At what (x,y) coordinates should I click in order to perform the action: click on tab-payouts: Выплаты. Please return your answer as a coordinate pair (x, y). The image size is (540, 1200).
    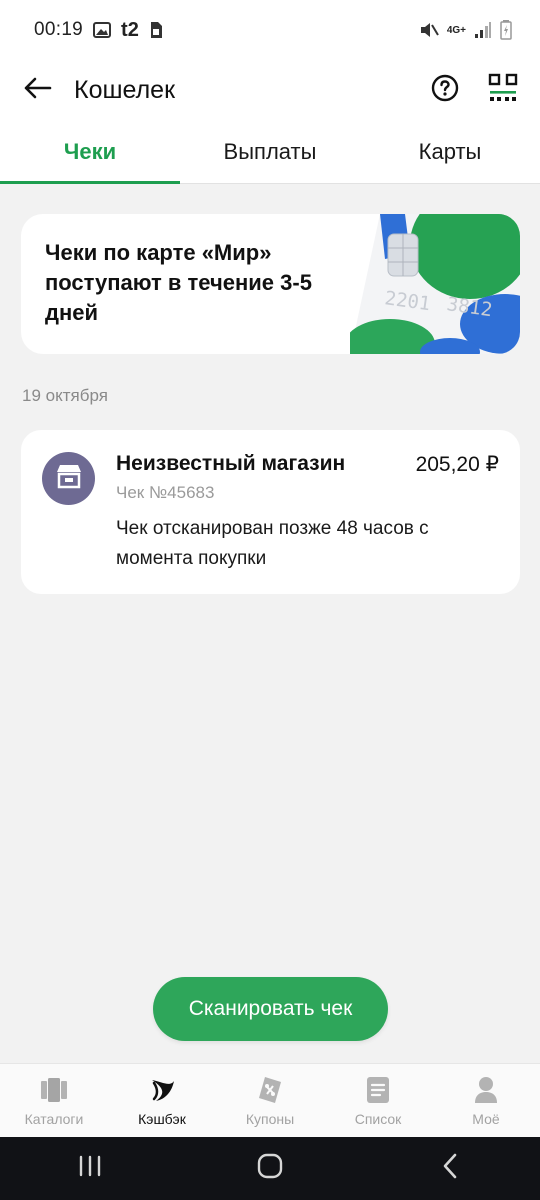
    Looking at the image, I should click on (270, 151).